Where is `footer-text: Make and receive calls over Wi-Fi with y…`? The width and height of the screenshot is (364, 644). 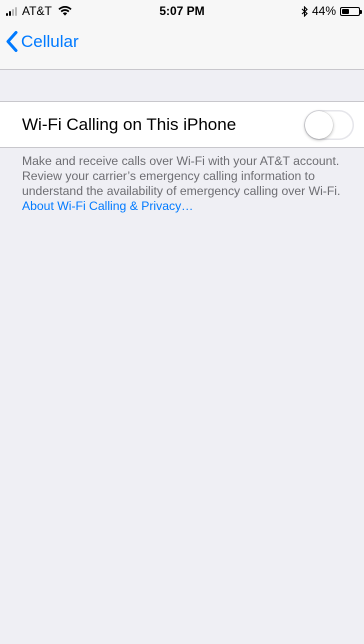
footer-text: Make and receive calls over Wi-Fi with y… is located at coordinates (181, 176).